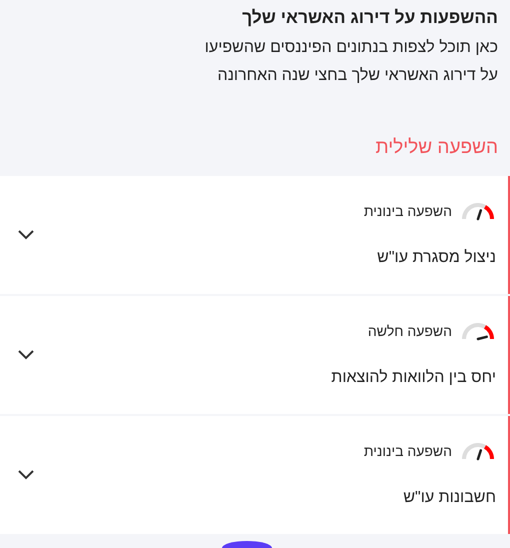 The width and height of the screenshot is (510, 548). Describe the element at coordinates (436, 258) in the screenshot. I see `factor-name: ניצול מסגרת עו"ש` at that location.